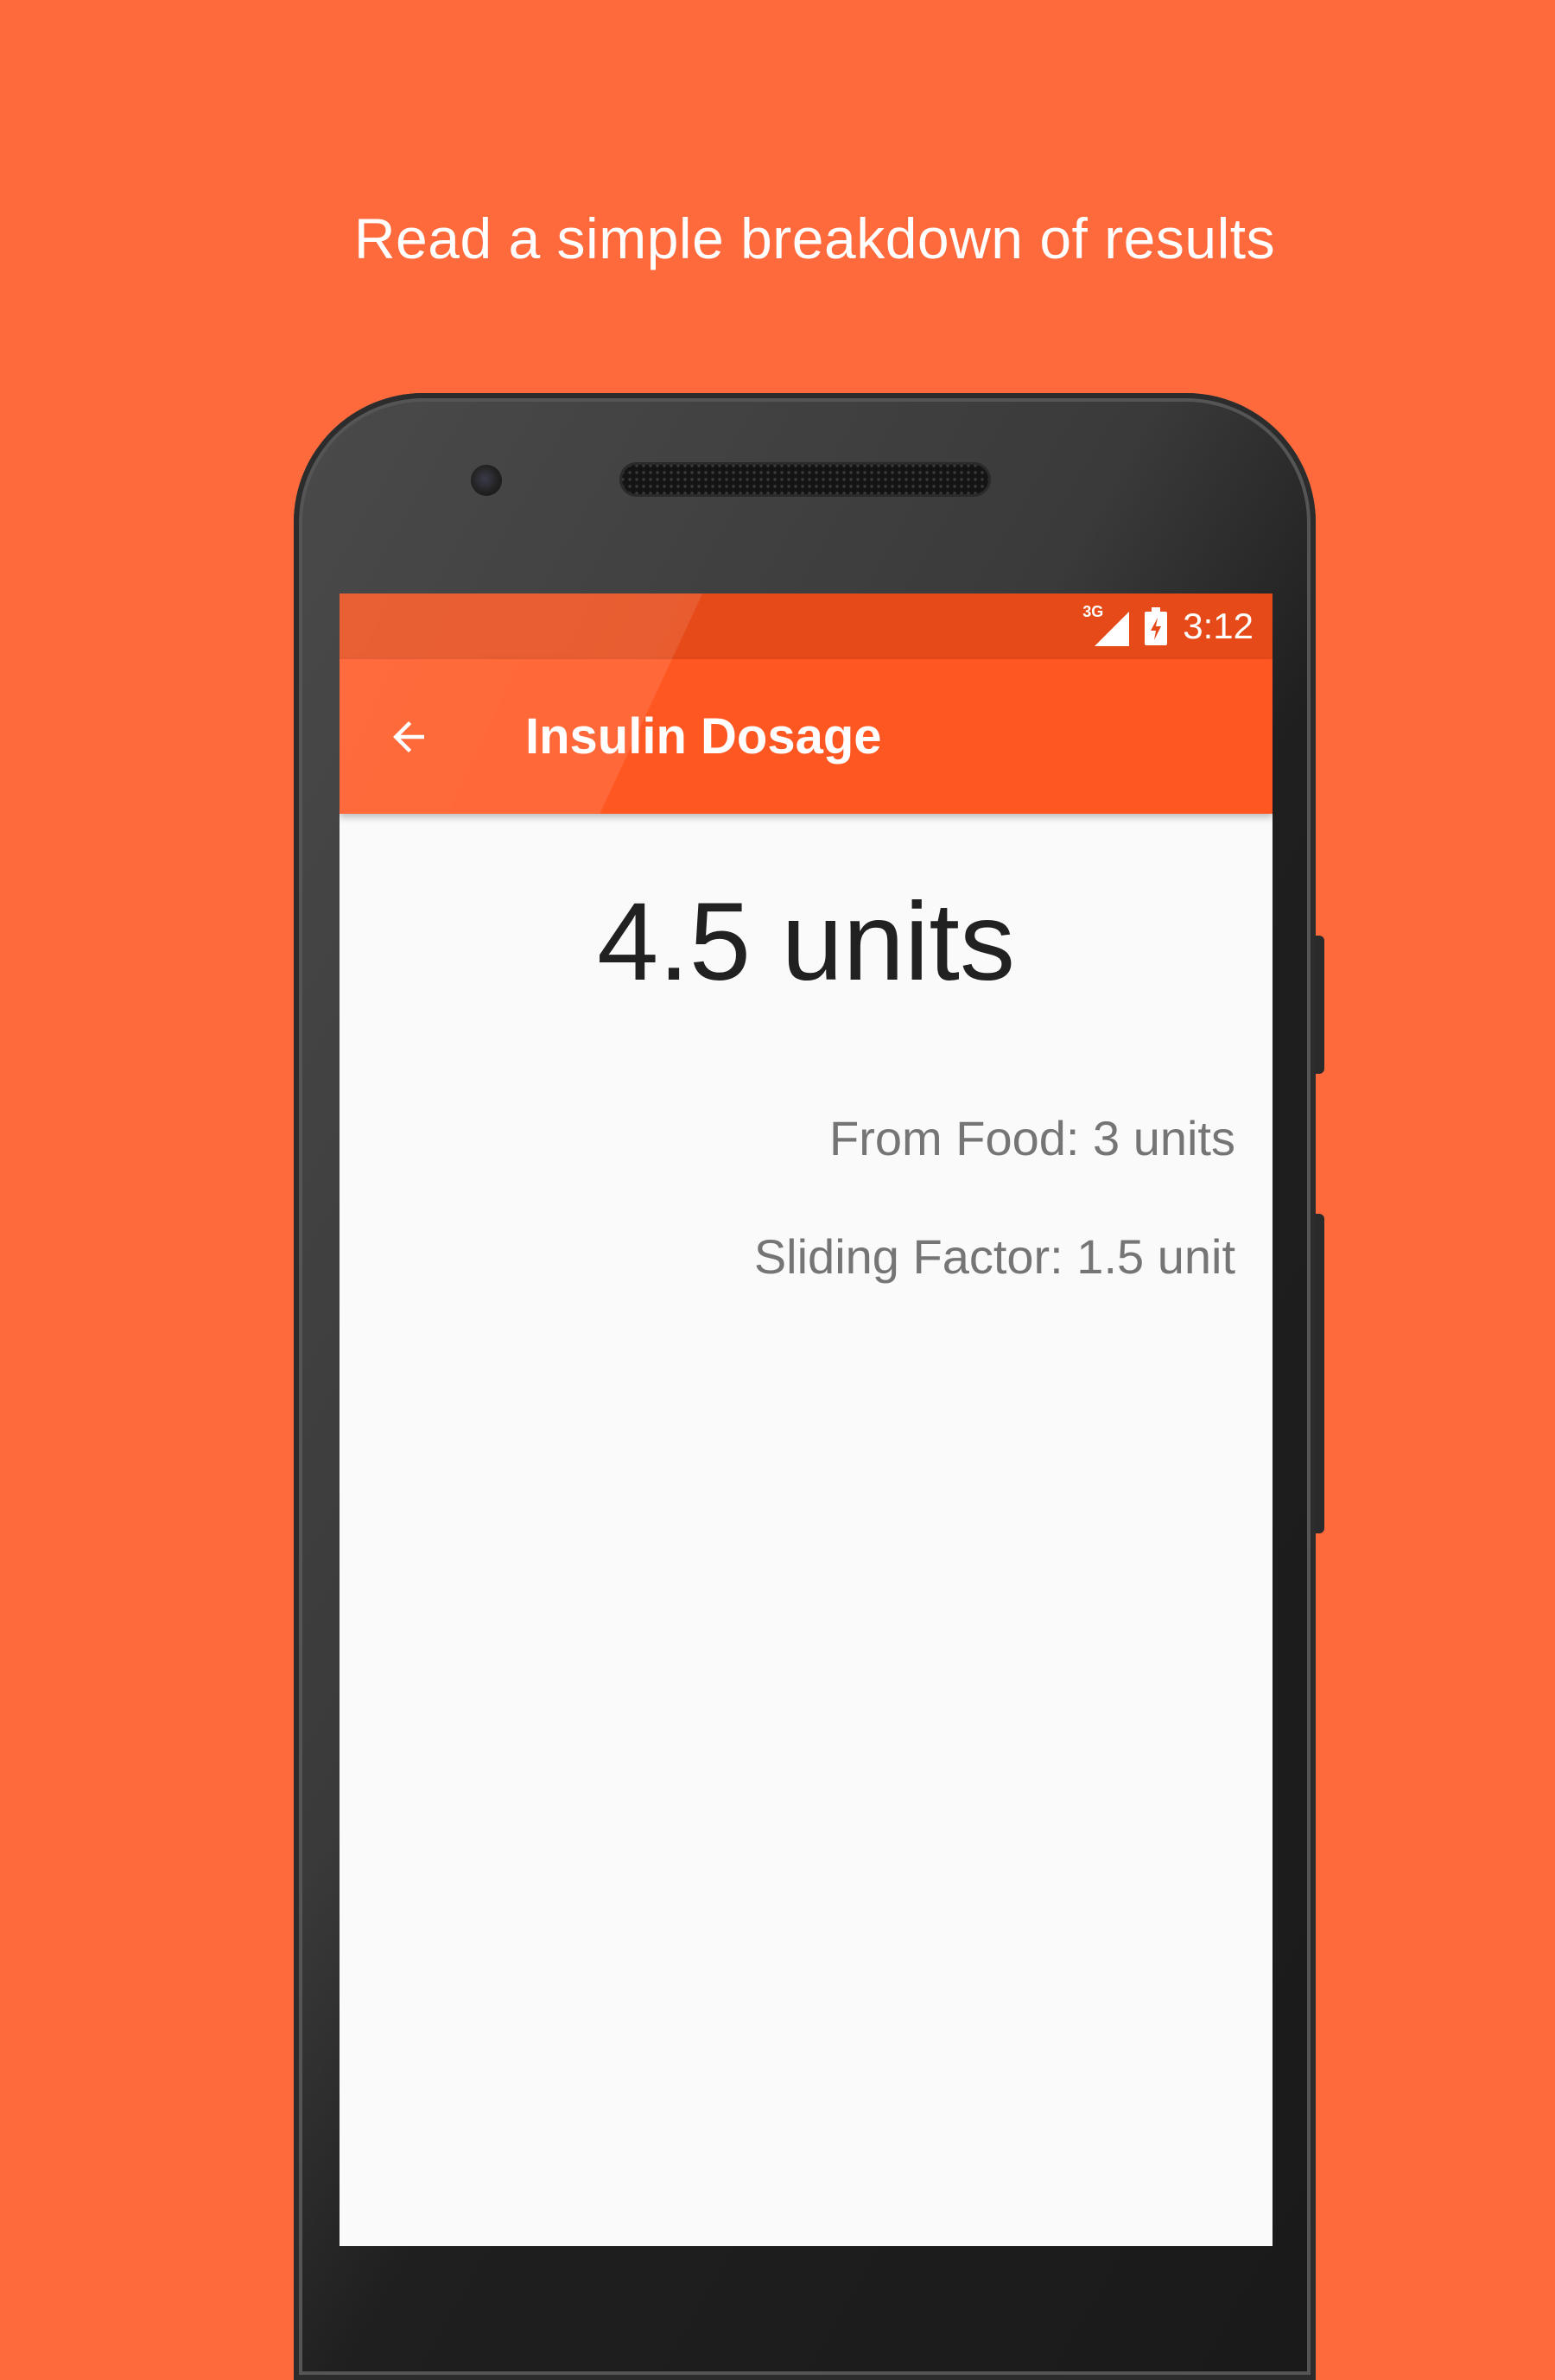 This screenshot has width=1555, height=2380. Describe the element at coordinates (806, 942) in the screenshot. I see `total-dosage: 4.5 units` at that location.